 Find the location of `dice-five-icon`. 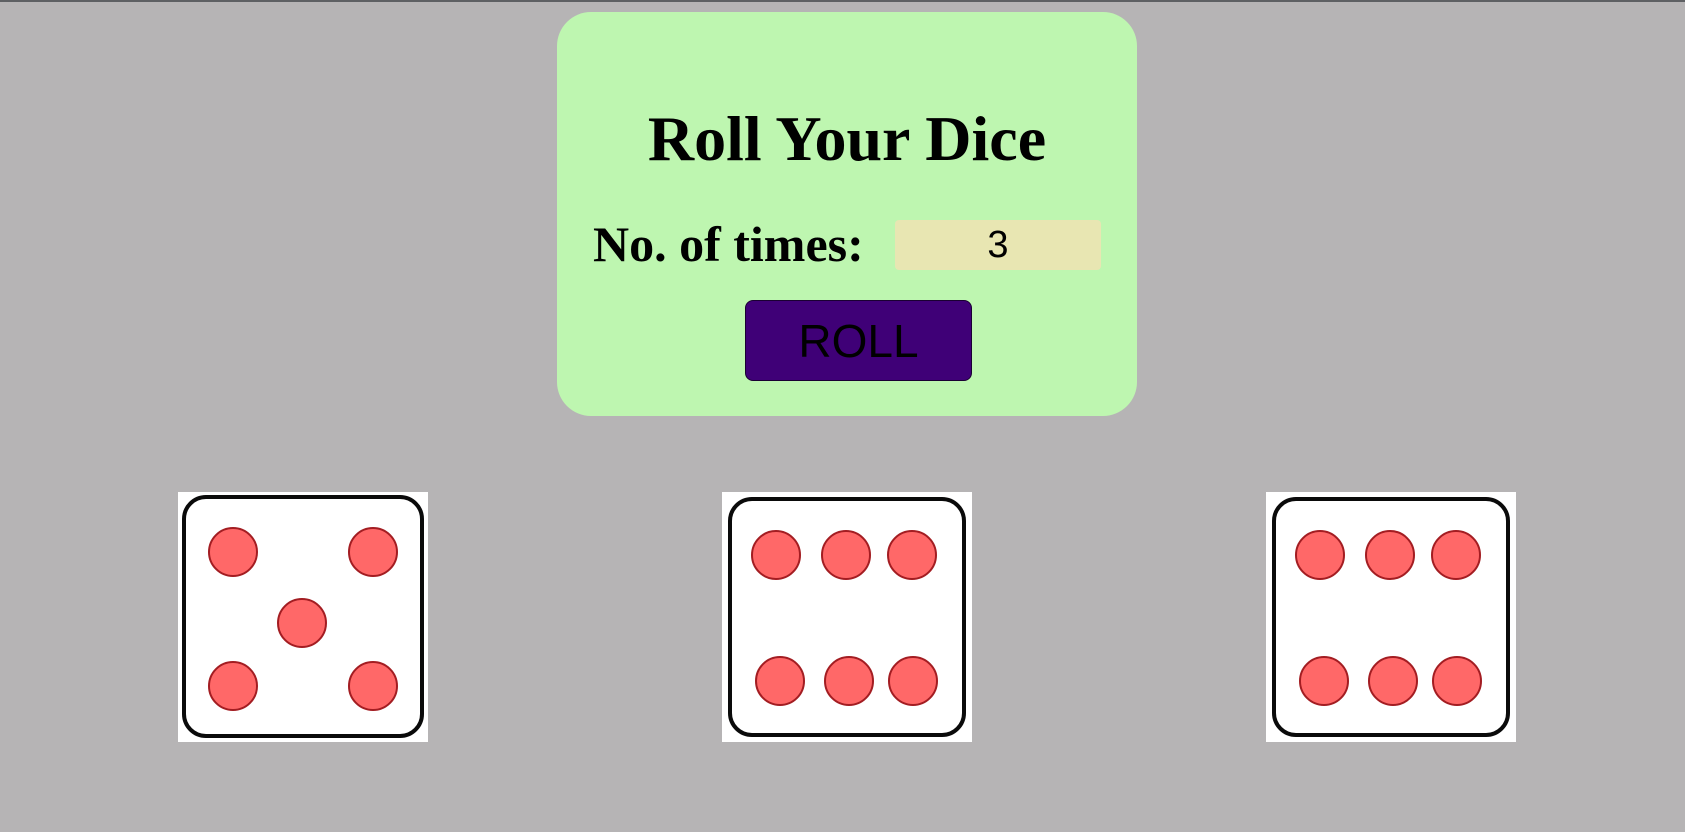

dice-five-icon is located at coordinates (303, 616).